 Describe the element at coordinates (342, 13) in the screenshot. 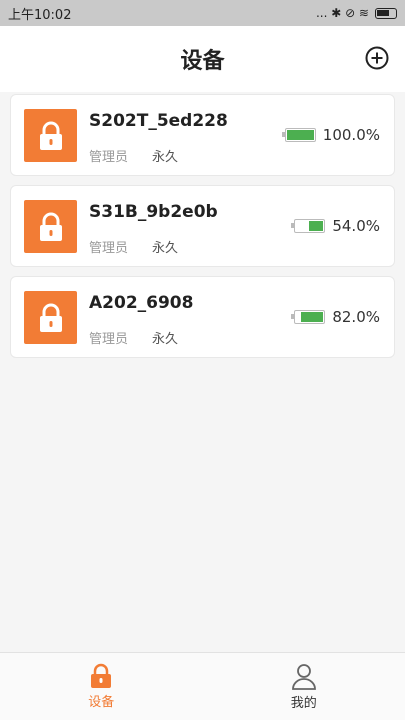

I see `status-icons-text: ... ✱ ⊘ ≋` at that location.